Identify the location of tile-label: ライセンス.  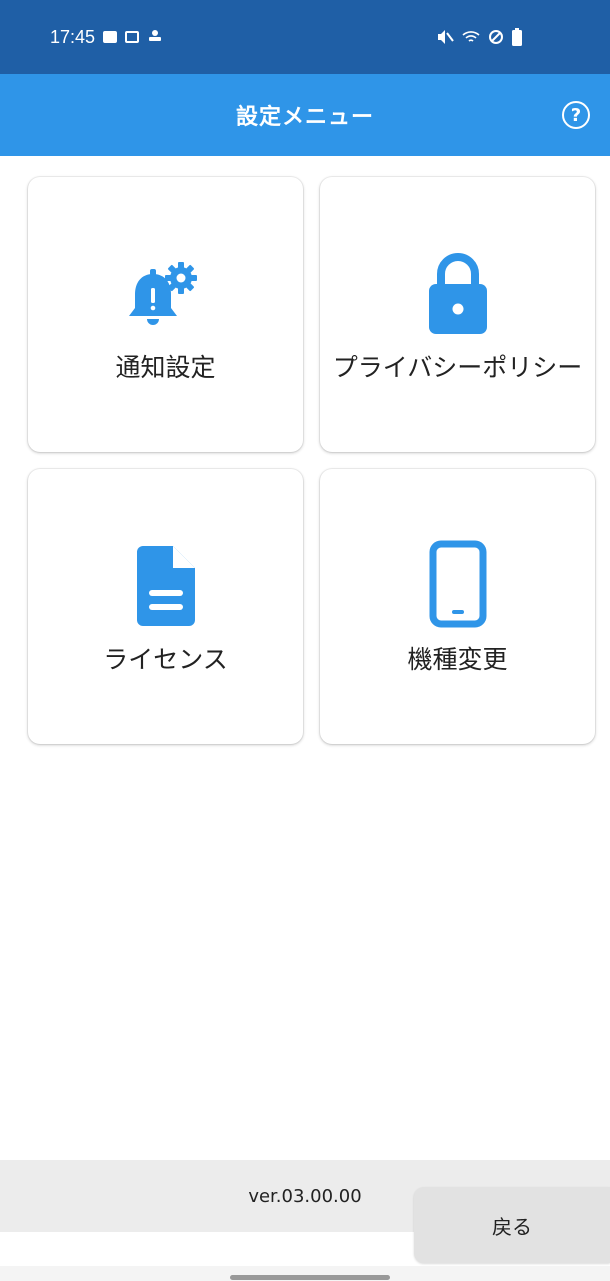
(165, 659).